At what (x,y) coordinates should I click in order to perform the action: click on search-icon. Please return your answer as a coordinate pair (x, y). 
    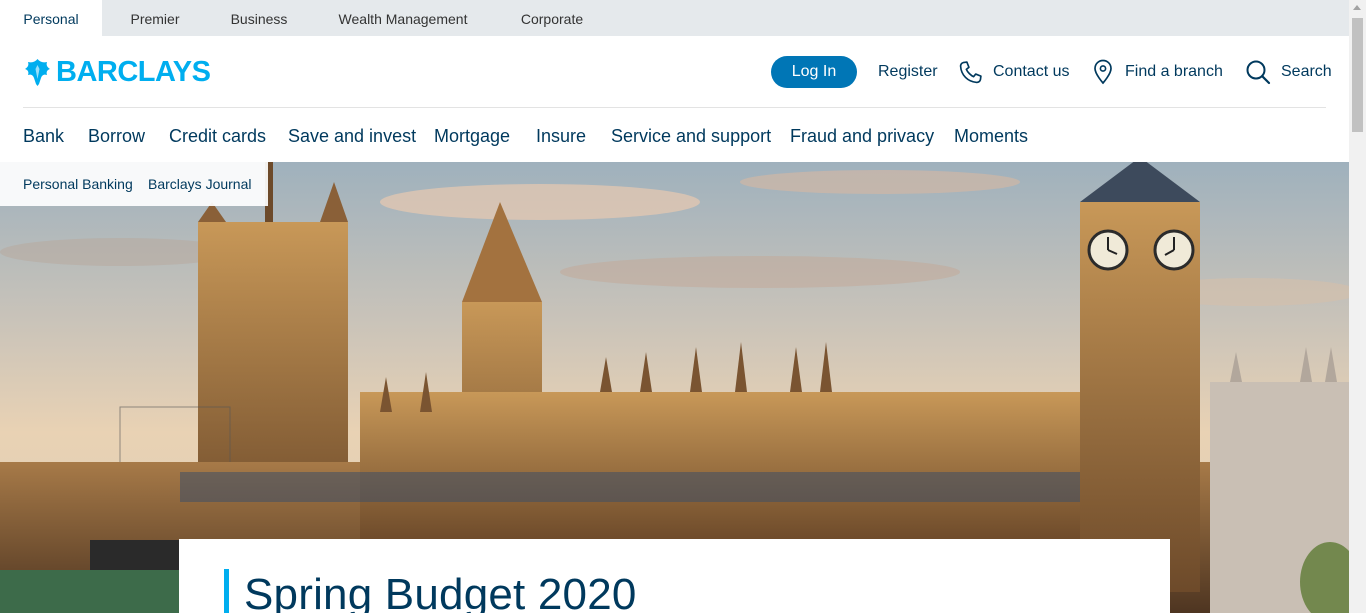
    Looking at the image, I should click on (1258, 72).